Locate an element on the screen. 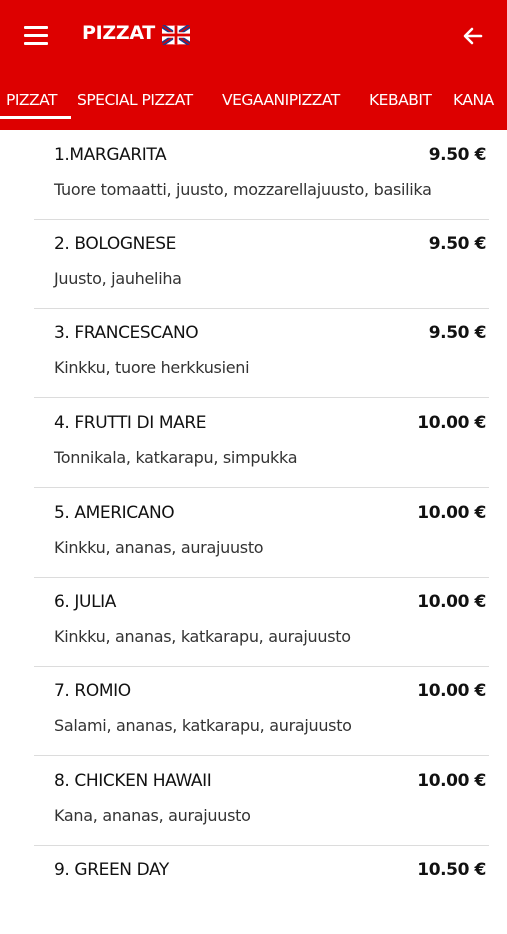 This screenshot has height=934, width=507. list-item: 9. GREEN DAY 10.50 € is located at coordinates (261, 889).